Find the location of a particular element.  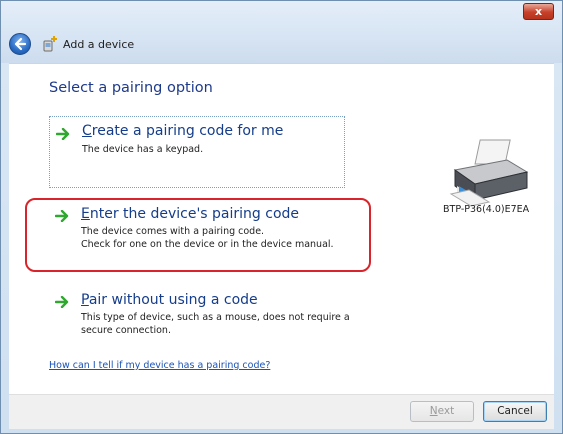

window-title: Add a device is located at coordinates (99, 44).